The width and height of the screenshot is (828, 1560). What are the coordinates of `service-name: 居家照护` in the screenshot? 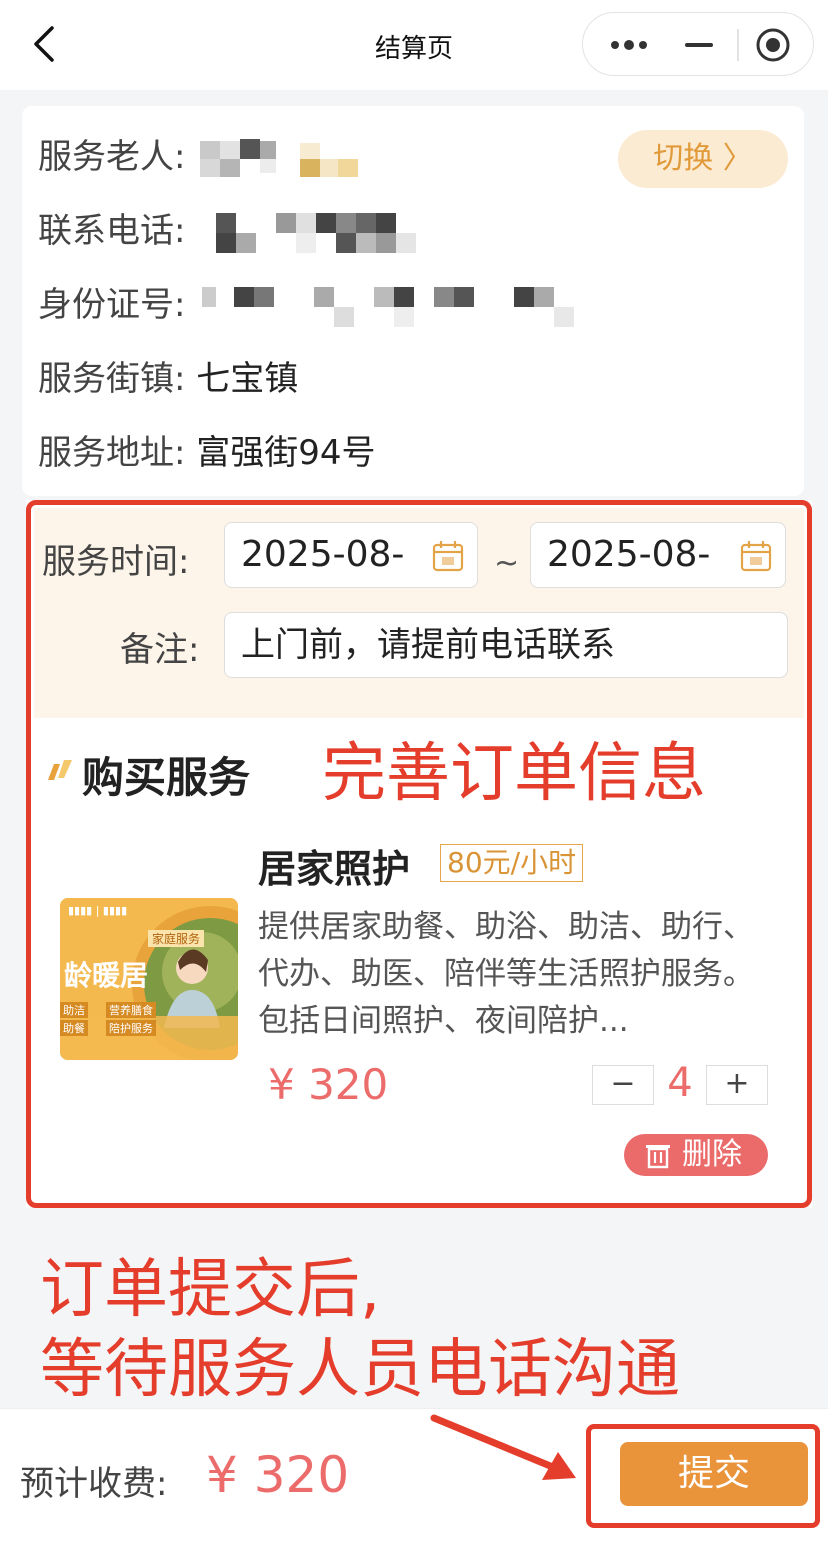 It's located at (334, 869).